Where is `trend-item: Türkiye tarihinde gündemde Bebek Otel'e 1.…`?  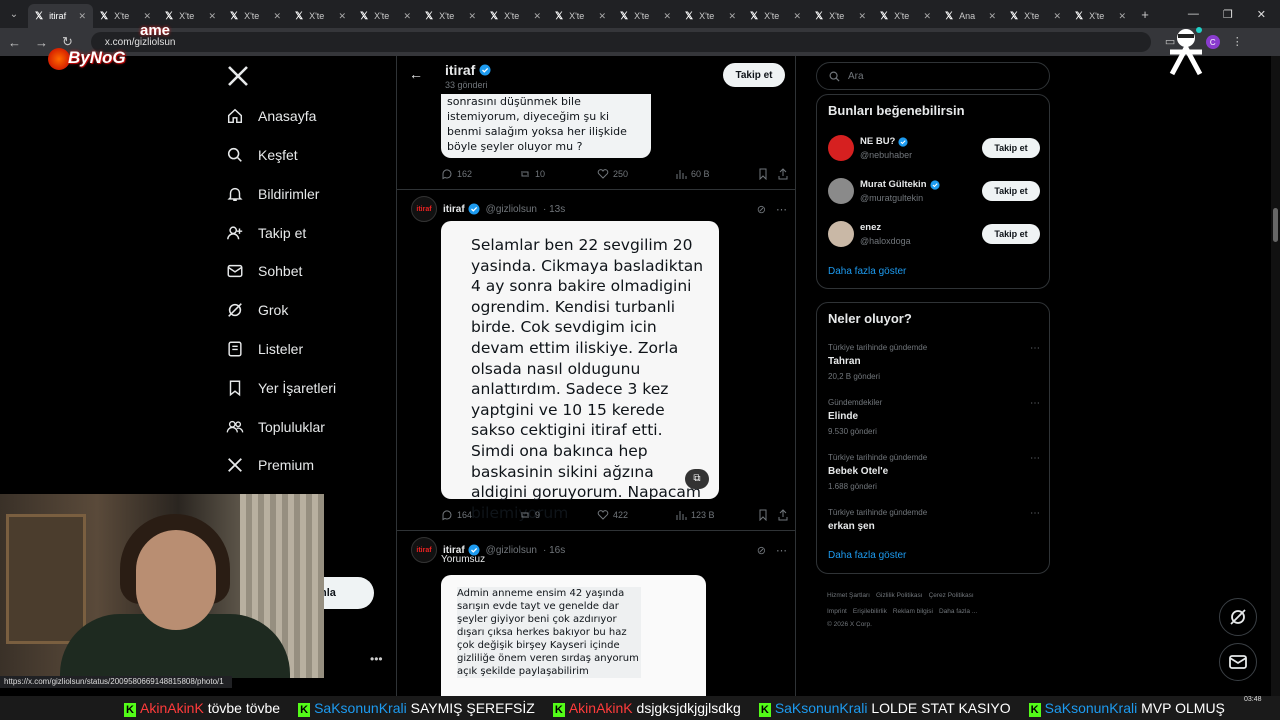
trend-item: Türkiye tarihinde gündemde Bebek Otel'e 1.… is located at coordinates (934, 472).